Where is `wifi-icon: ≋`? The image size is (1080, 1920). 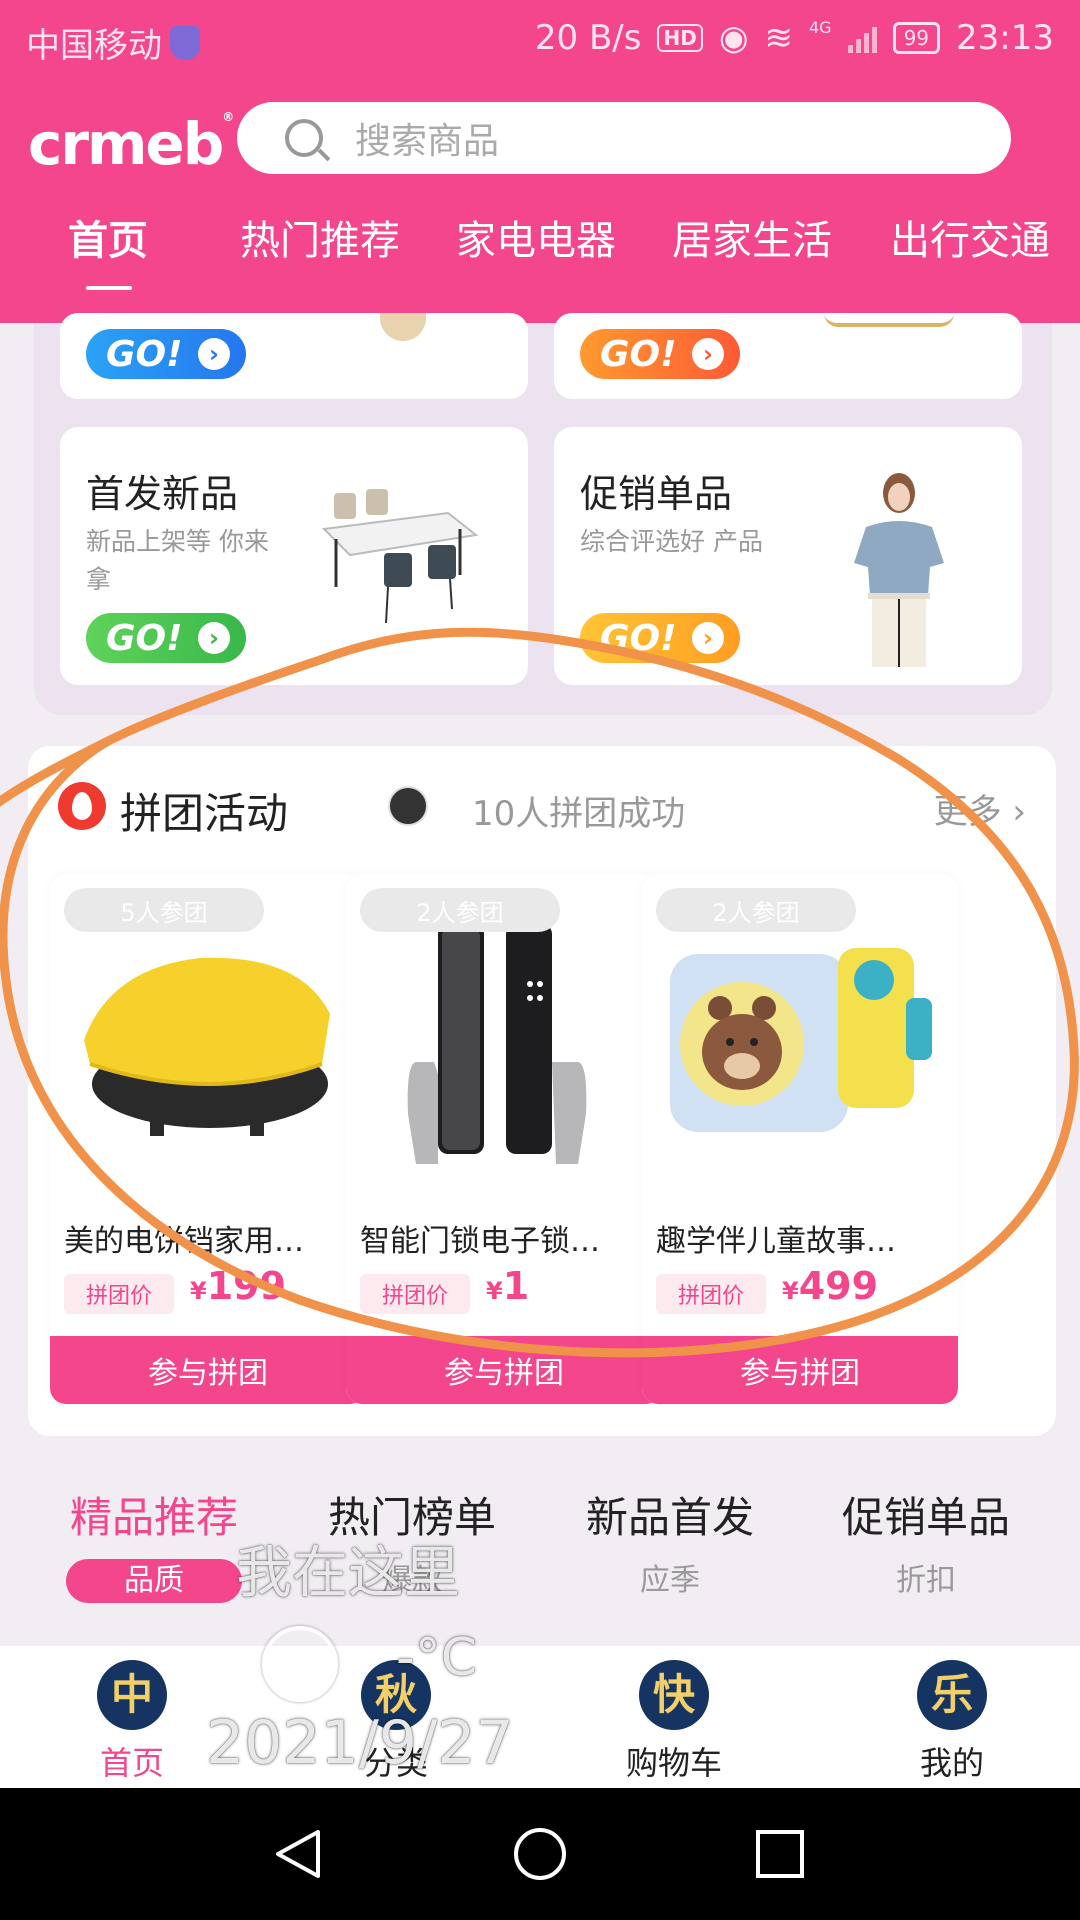 wifi-icon: ≋ is located at coordinates (778, 38).